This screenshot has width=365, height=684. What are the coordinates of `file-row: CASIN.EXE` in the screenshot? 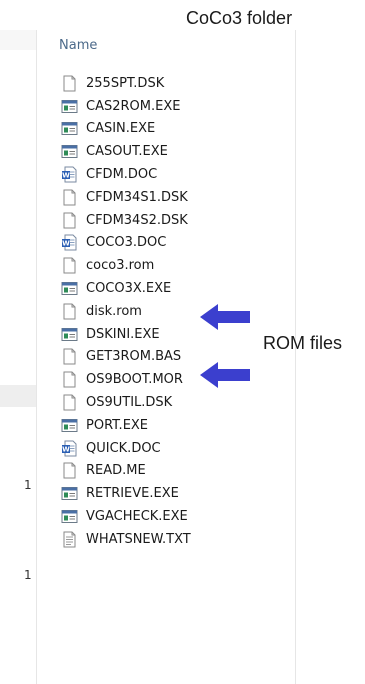 It's located at (176, 129).